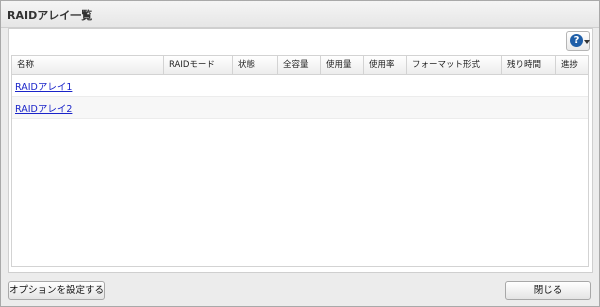 The width and height of the screenshot is (600, 307). Describe the element at coordinates (454, 65) in the screenshot. I see `column-header-format-type: フォーマット形式` at that location.